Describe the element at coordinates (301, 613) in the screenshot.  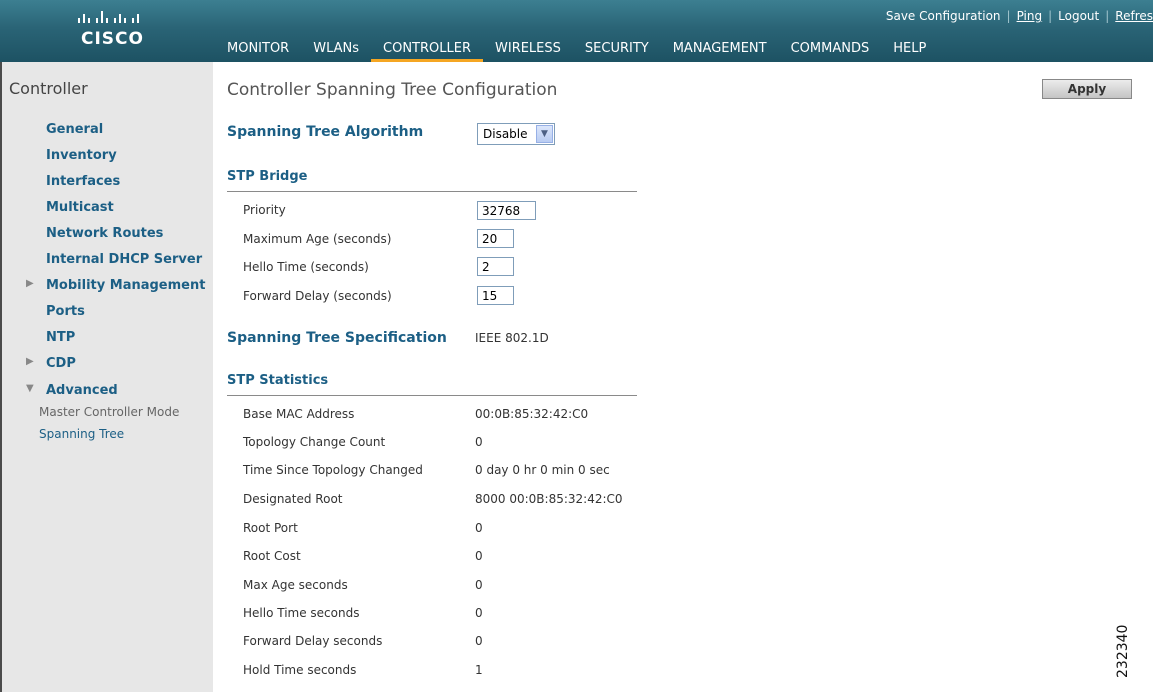
I see `stat-label: Hello Time seconds` at that location.